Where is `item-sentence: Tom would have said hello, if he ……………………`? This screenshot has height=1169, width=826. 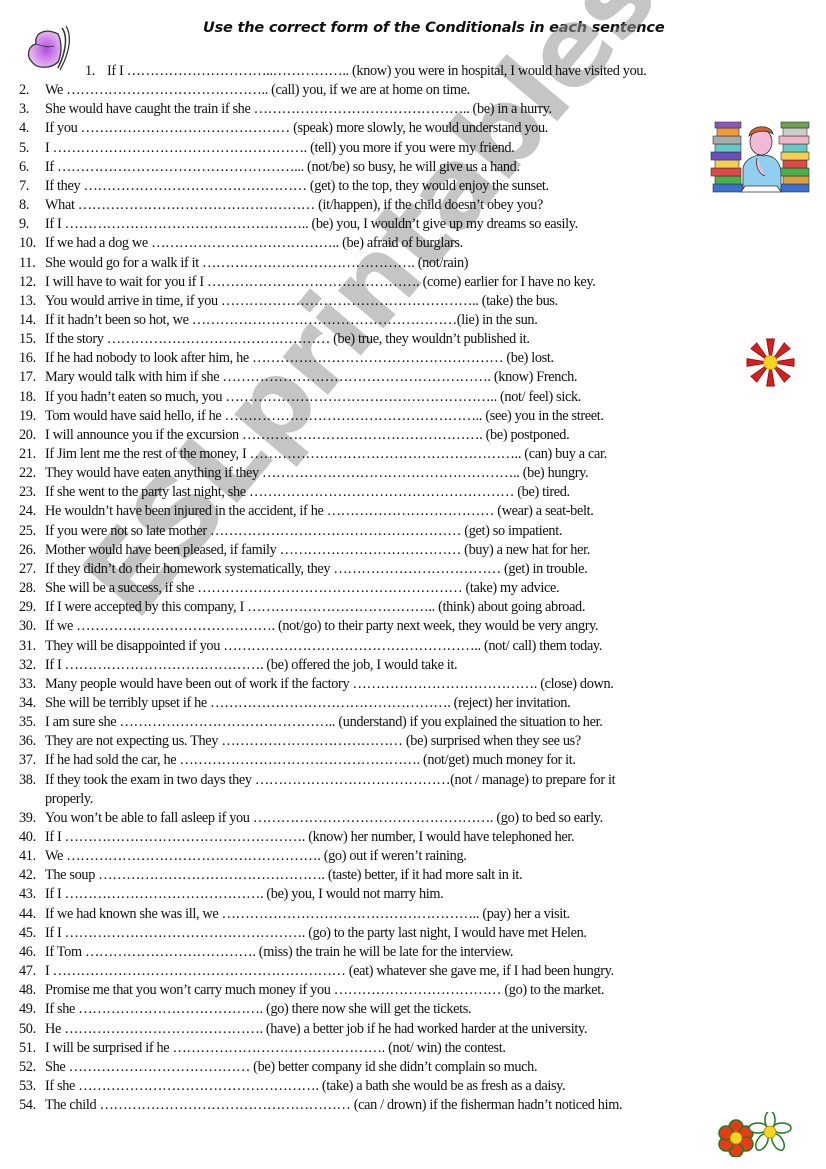 item-sentence: Tom would have said hello, if he …………………… is located at coordinates (324, 415).